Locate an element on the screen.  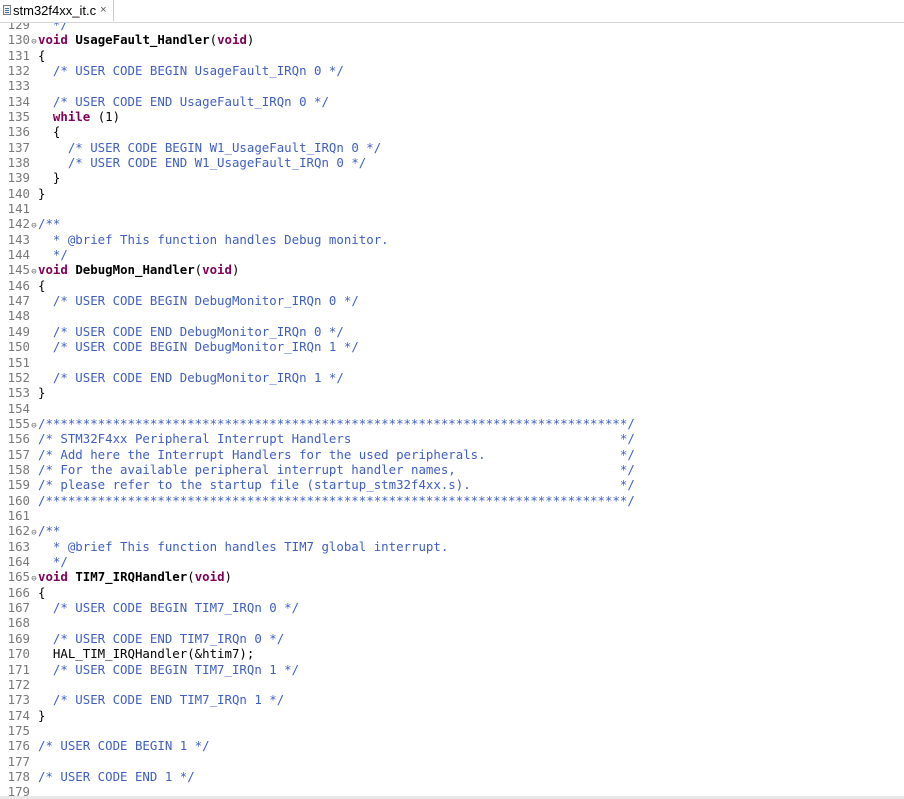
code-text: void TIM7_IRQHandler(void) is located at coordinates (135, 576).